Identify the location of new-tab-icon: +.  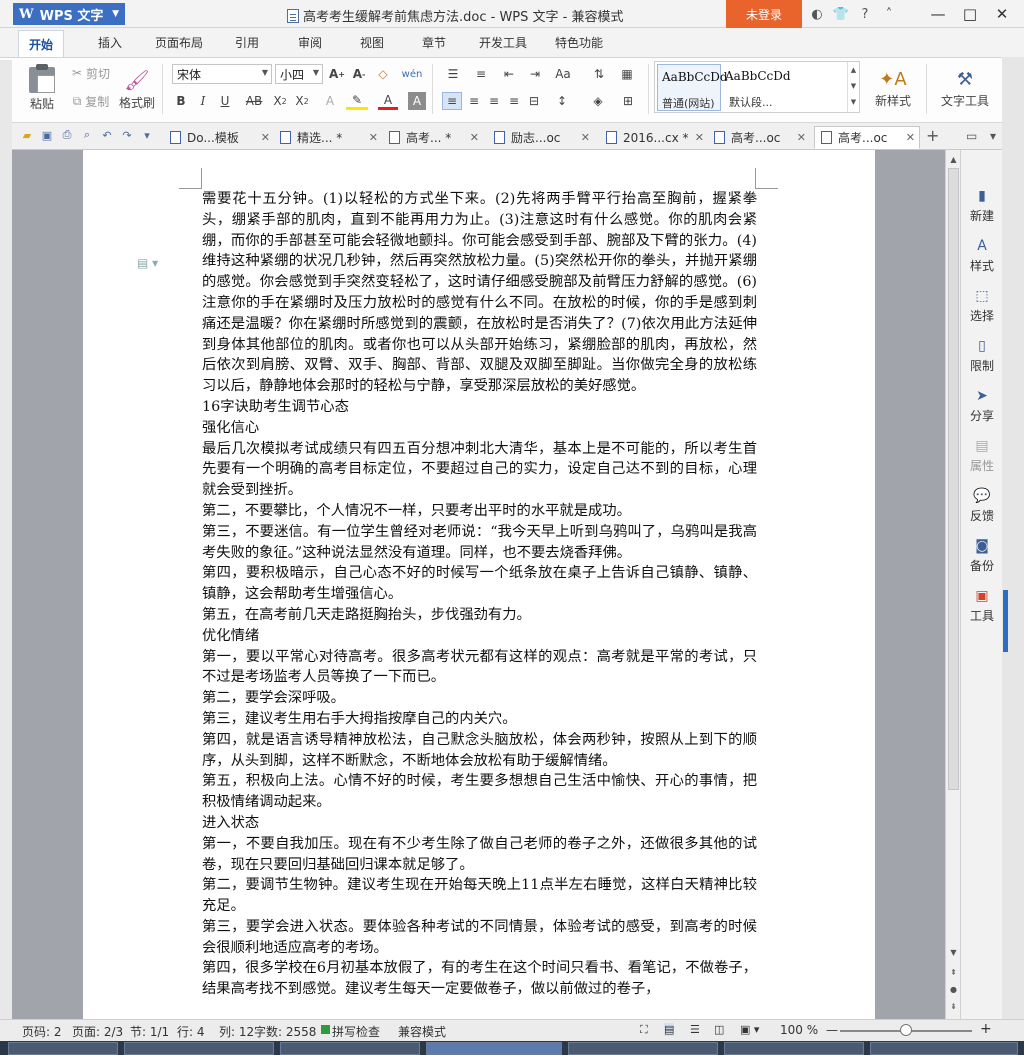
(932, 135).